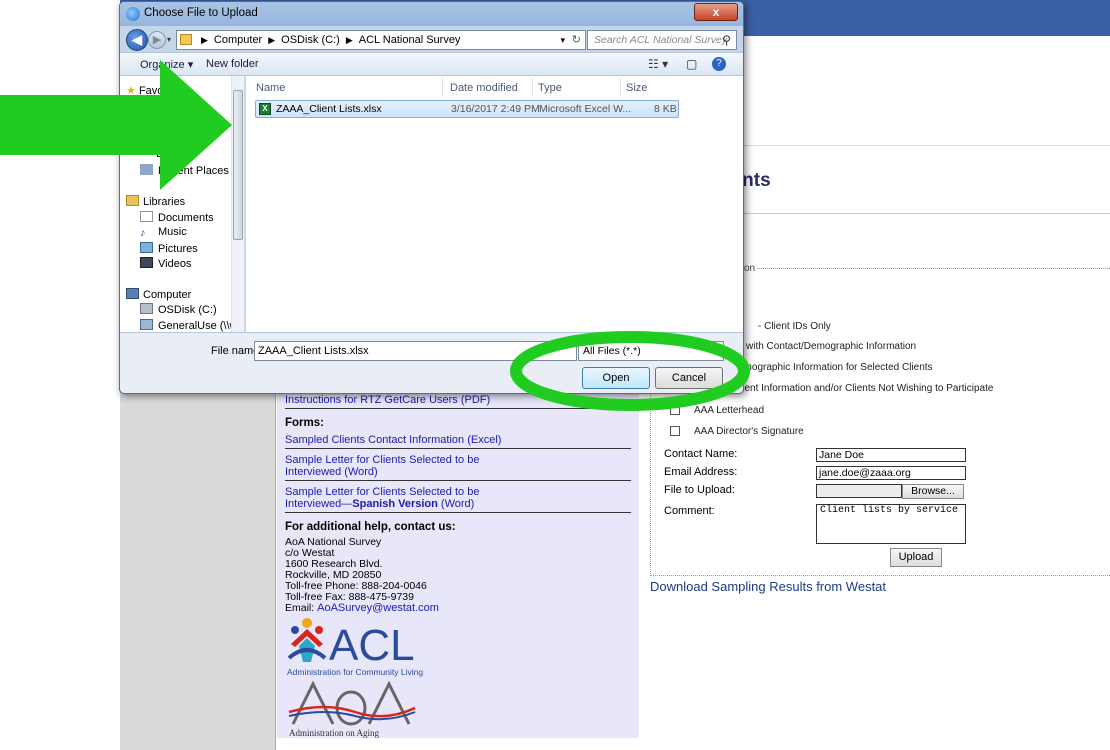  Describe the element at coordinates (665, 109) in the screenshot. I see `file-size: 8 KB` at that location.